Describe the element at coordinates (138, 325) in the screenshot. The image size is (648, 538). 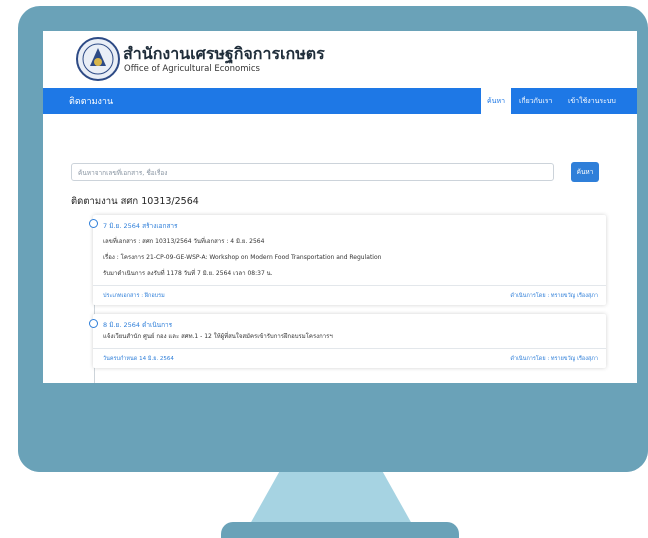
I see `timeline-heading: 8 มิ.ย. 2564 ดำเนินการ` at that location.